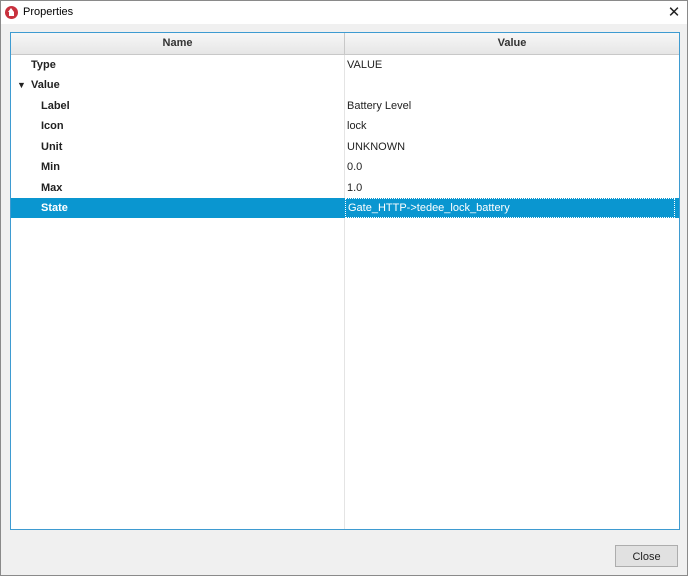 This screenshot has width=688, height=576. Describe the element at coordinates (345, 167) in the screenshot. I see `table-row-min: Min 0.0` at that location.